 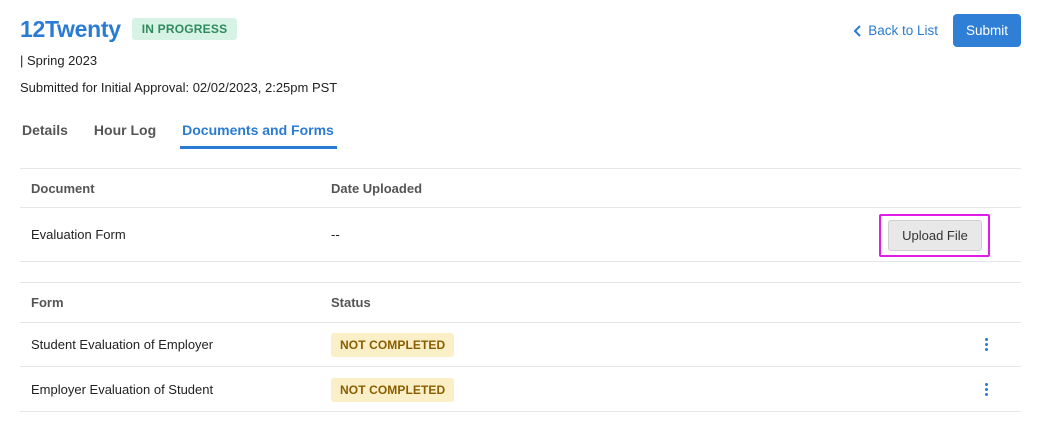 I want to click on upload-file-button: Upload File, so click(x=935, y=235).